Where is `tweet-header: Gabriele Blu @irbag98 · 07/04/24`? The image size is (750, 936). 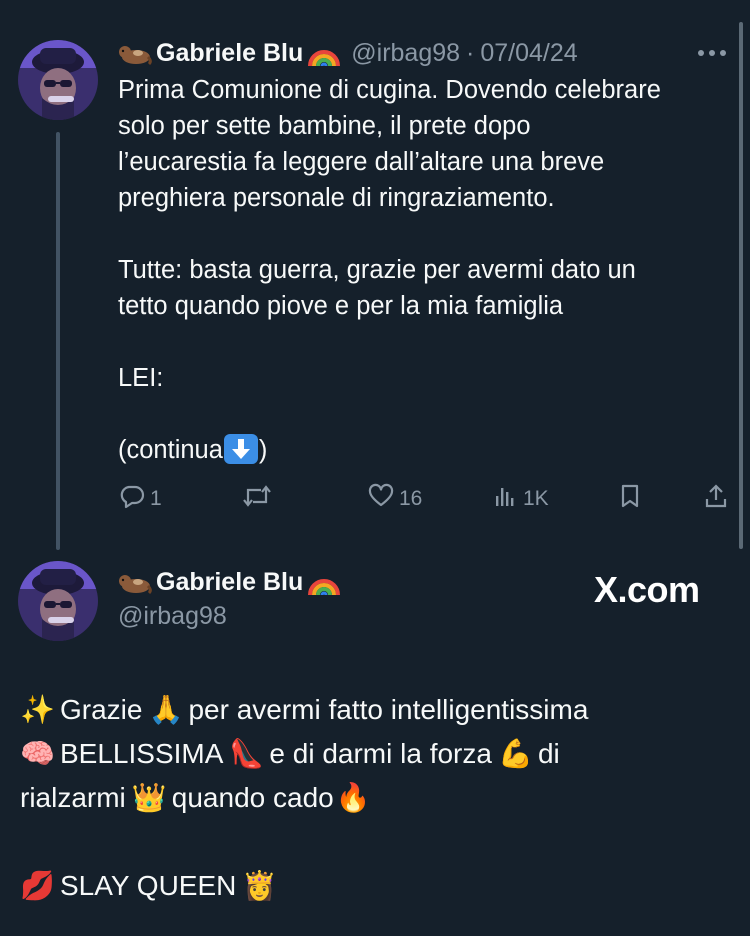
tweet-header: Gabriele Blu @irbag98 · 07/04/24 is located at coordinates (348, 53).